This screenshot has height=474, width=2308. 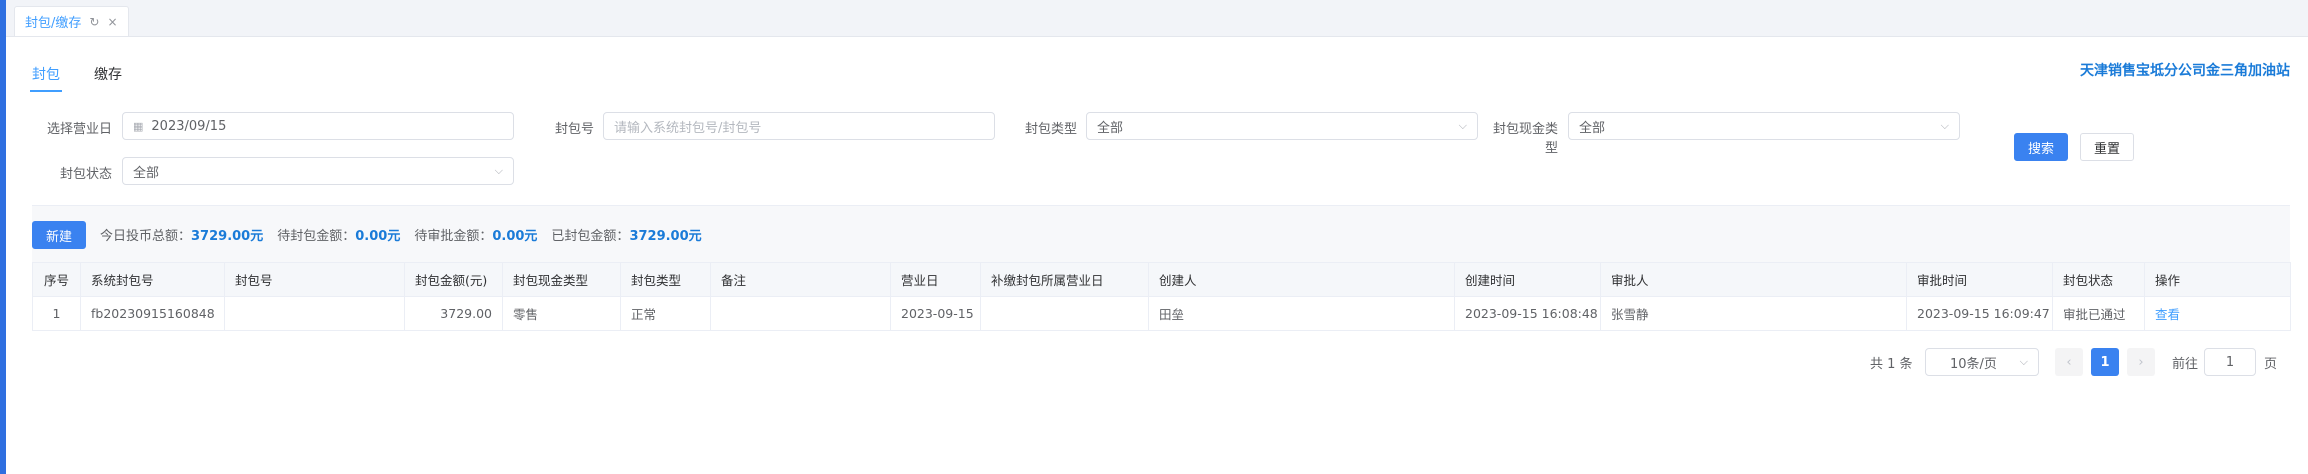 I want to click on package-status-value: 全部, so click(x=146, y=173).